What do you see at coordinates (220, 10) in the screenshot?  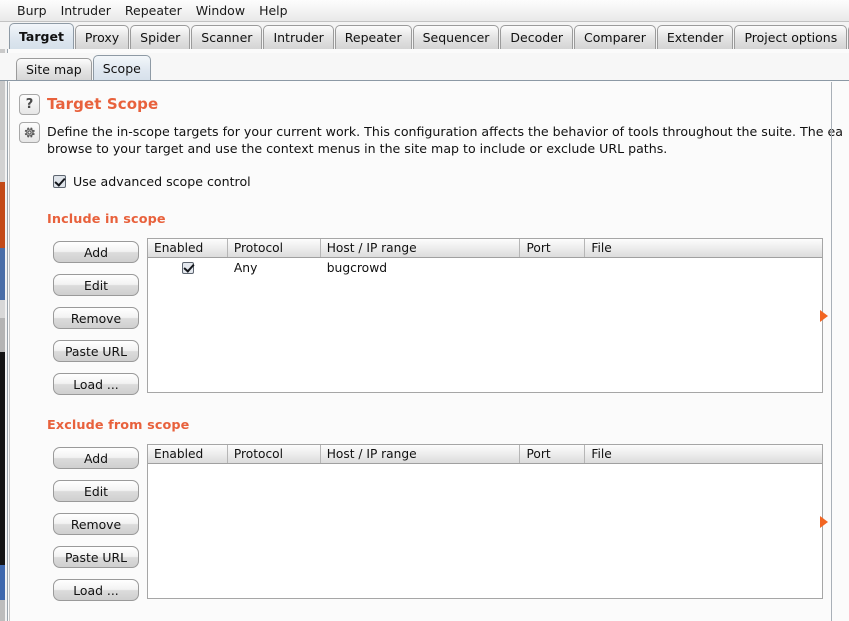 I see `menu-item-window: Window` at bounding box center [220, 10].